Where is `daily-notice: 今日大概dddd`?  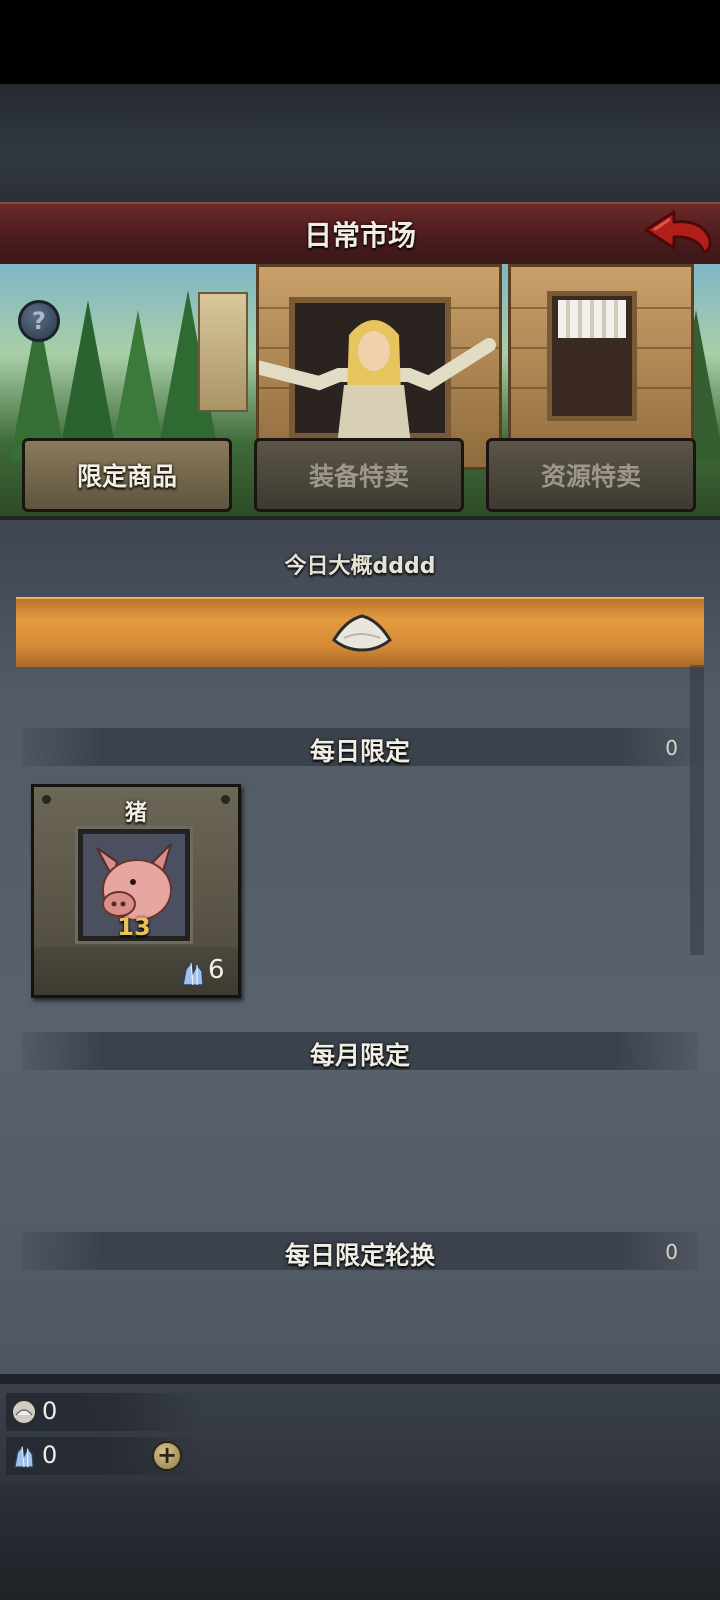 daily-notice: 今日大概dddd is located at coordinates (360, 566).